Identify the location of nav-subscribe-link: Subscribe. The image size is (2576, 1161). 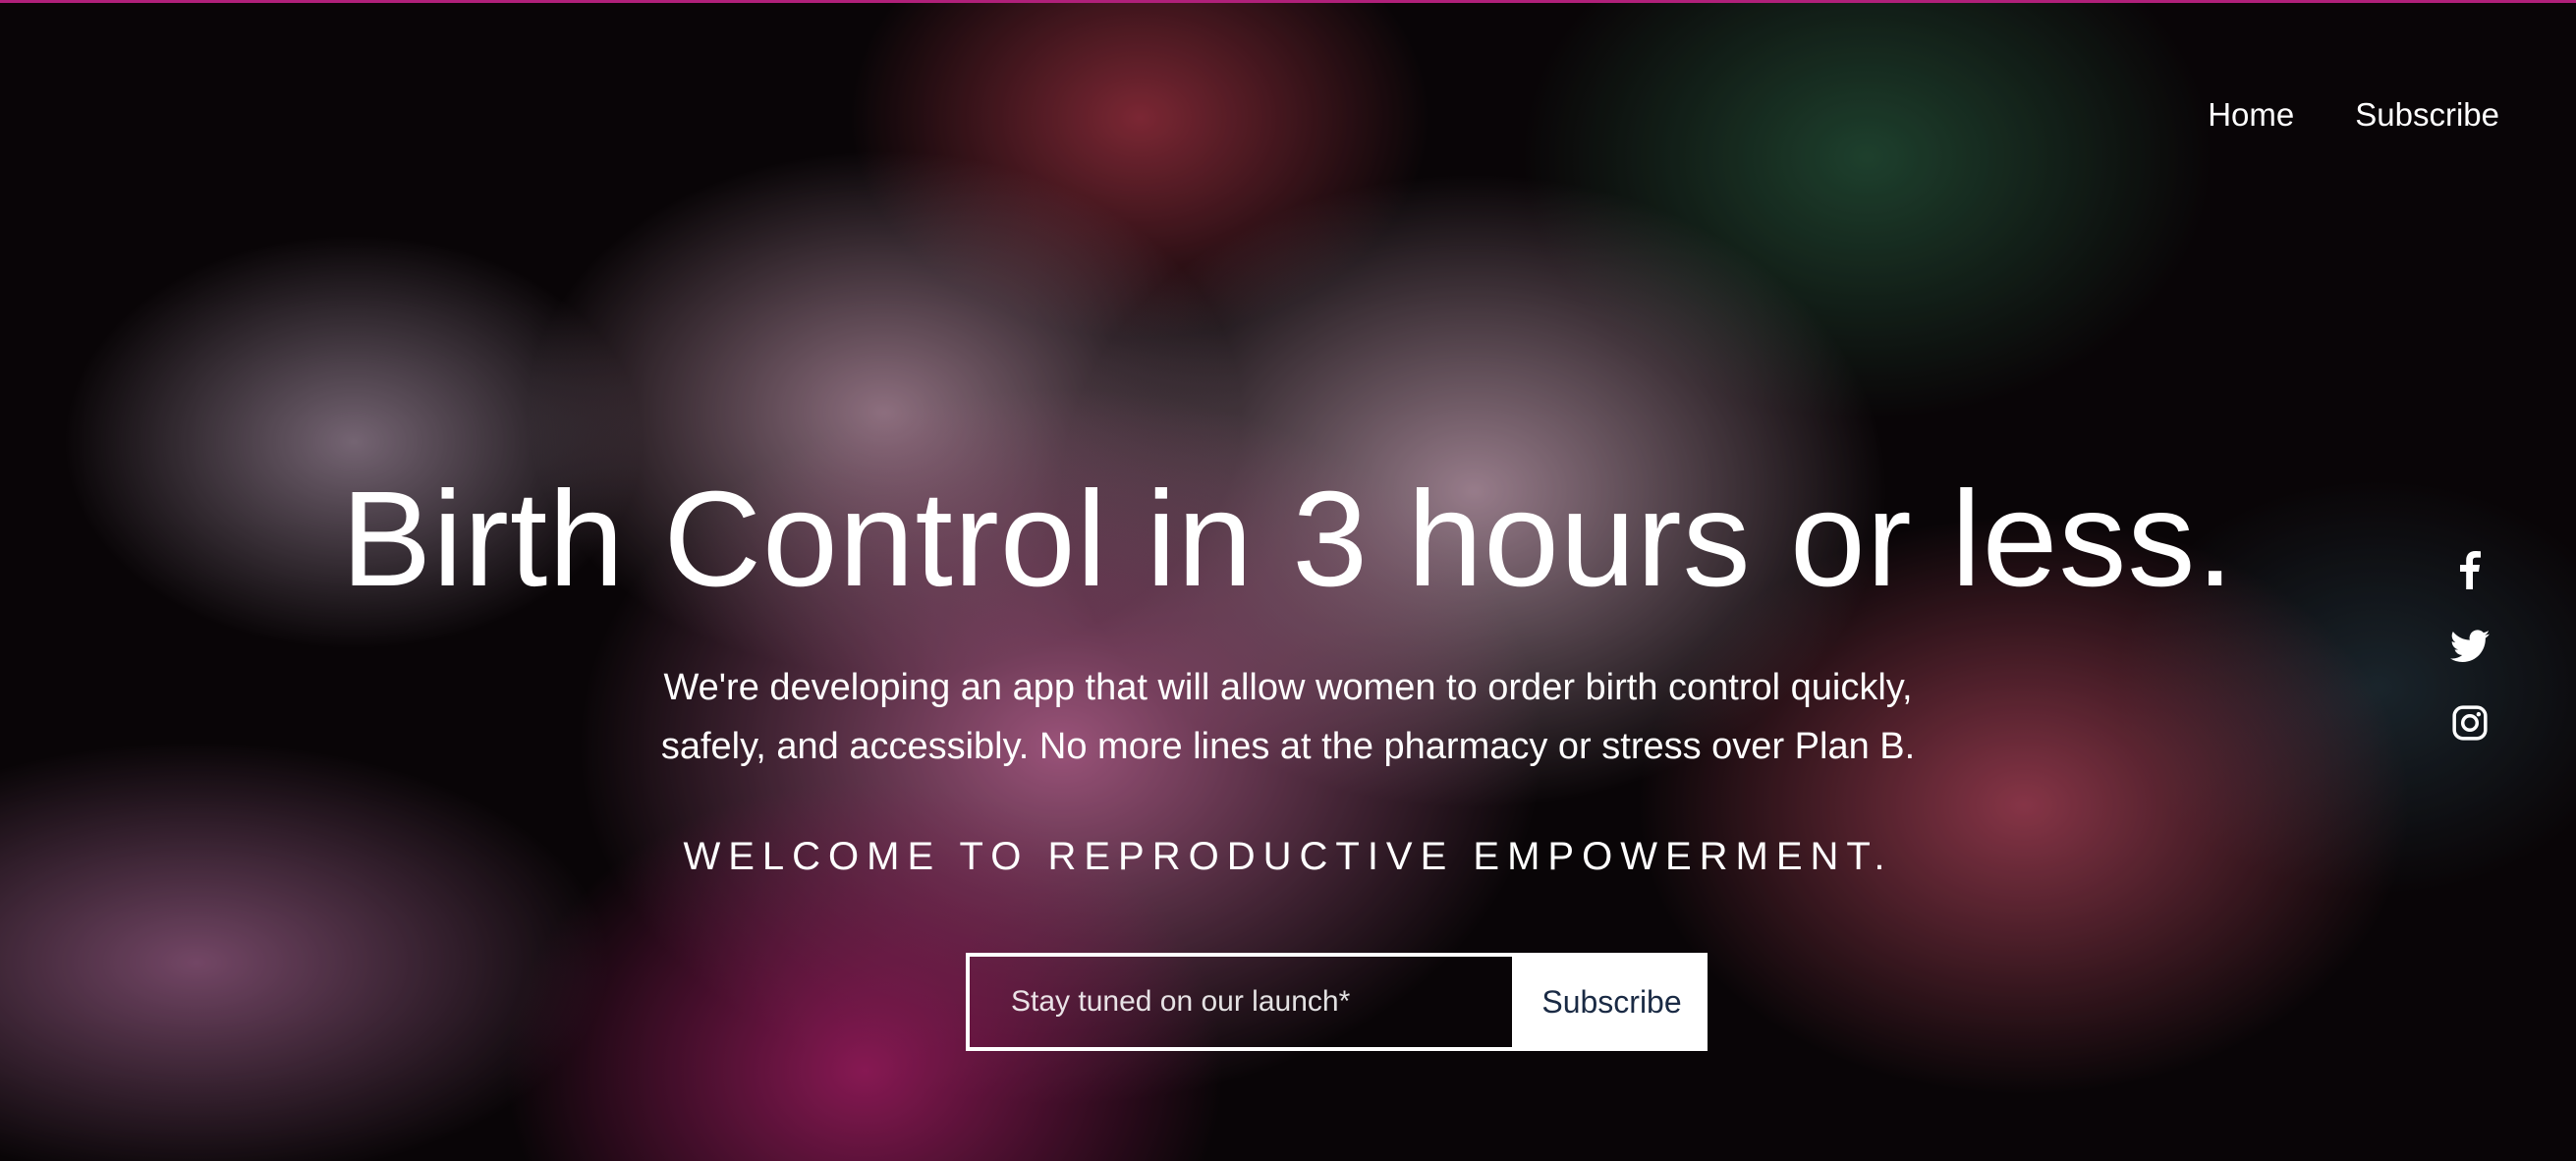
(2427, 115).